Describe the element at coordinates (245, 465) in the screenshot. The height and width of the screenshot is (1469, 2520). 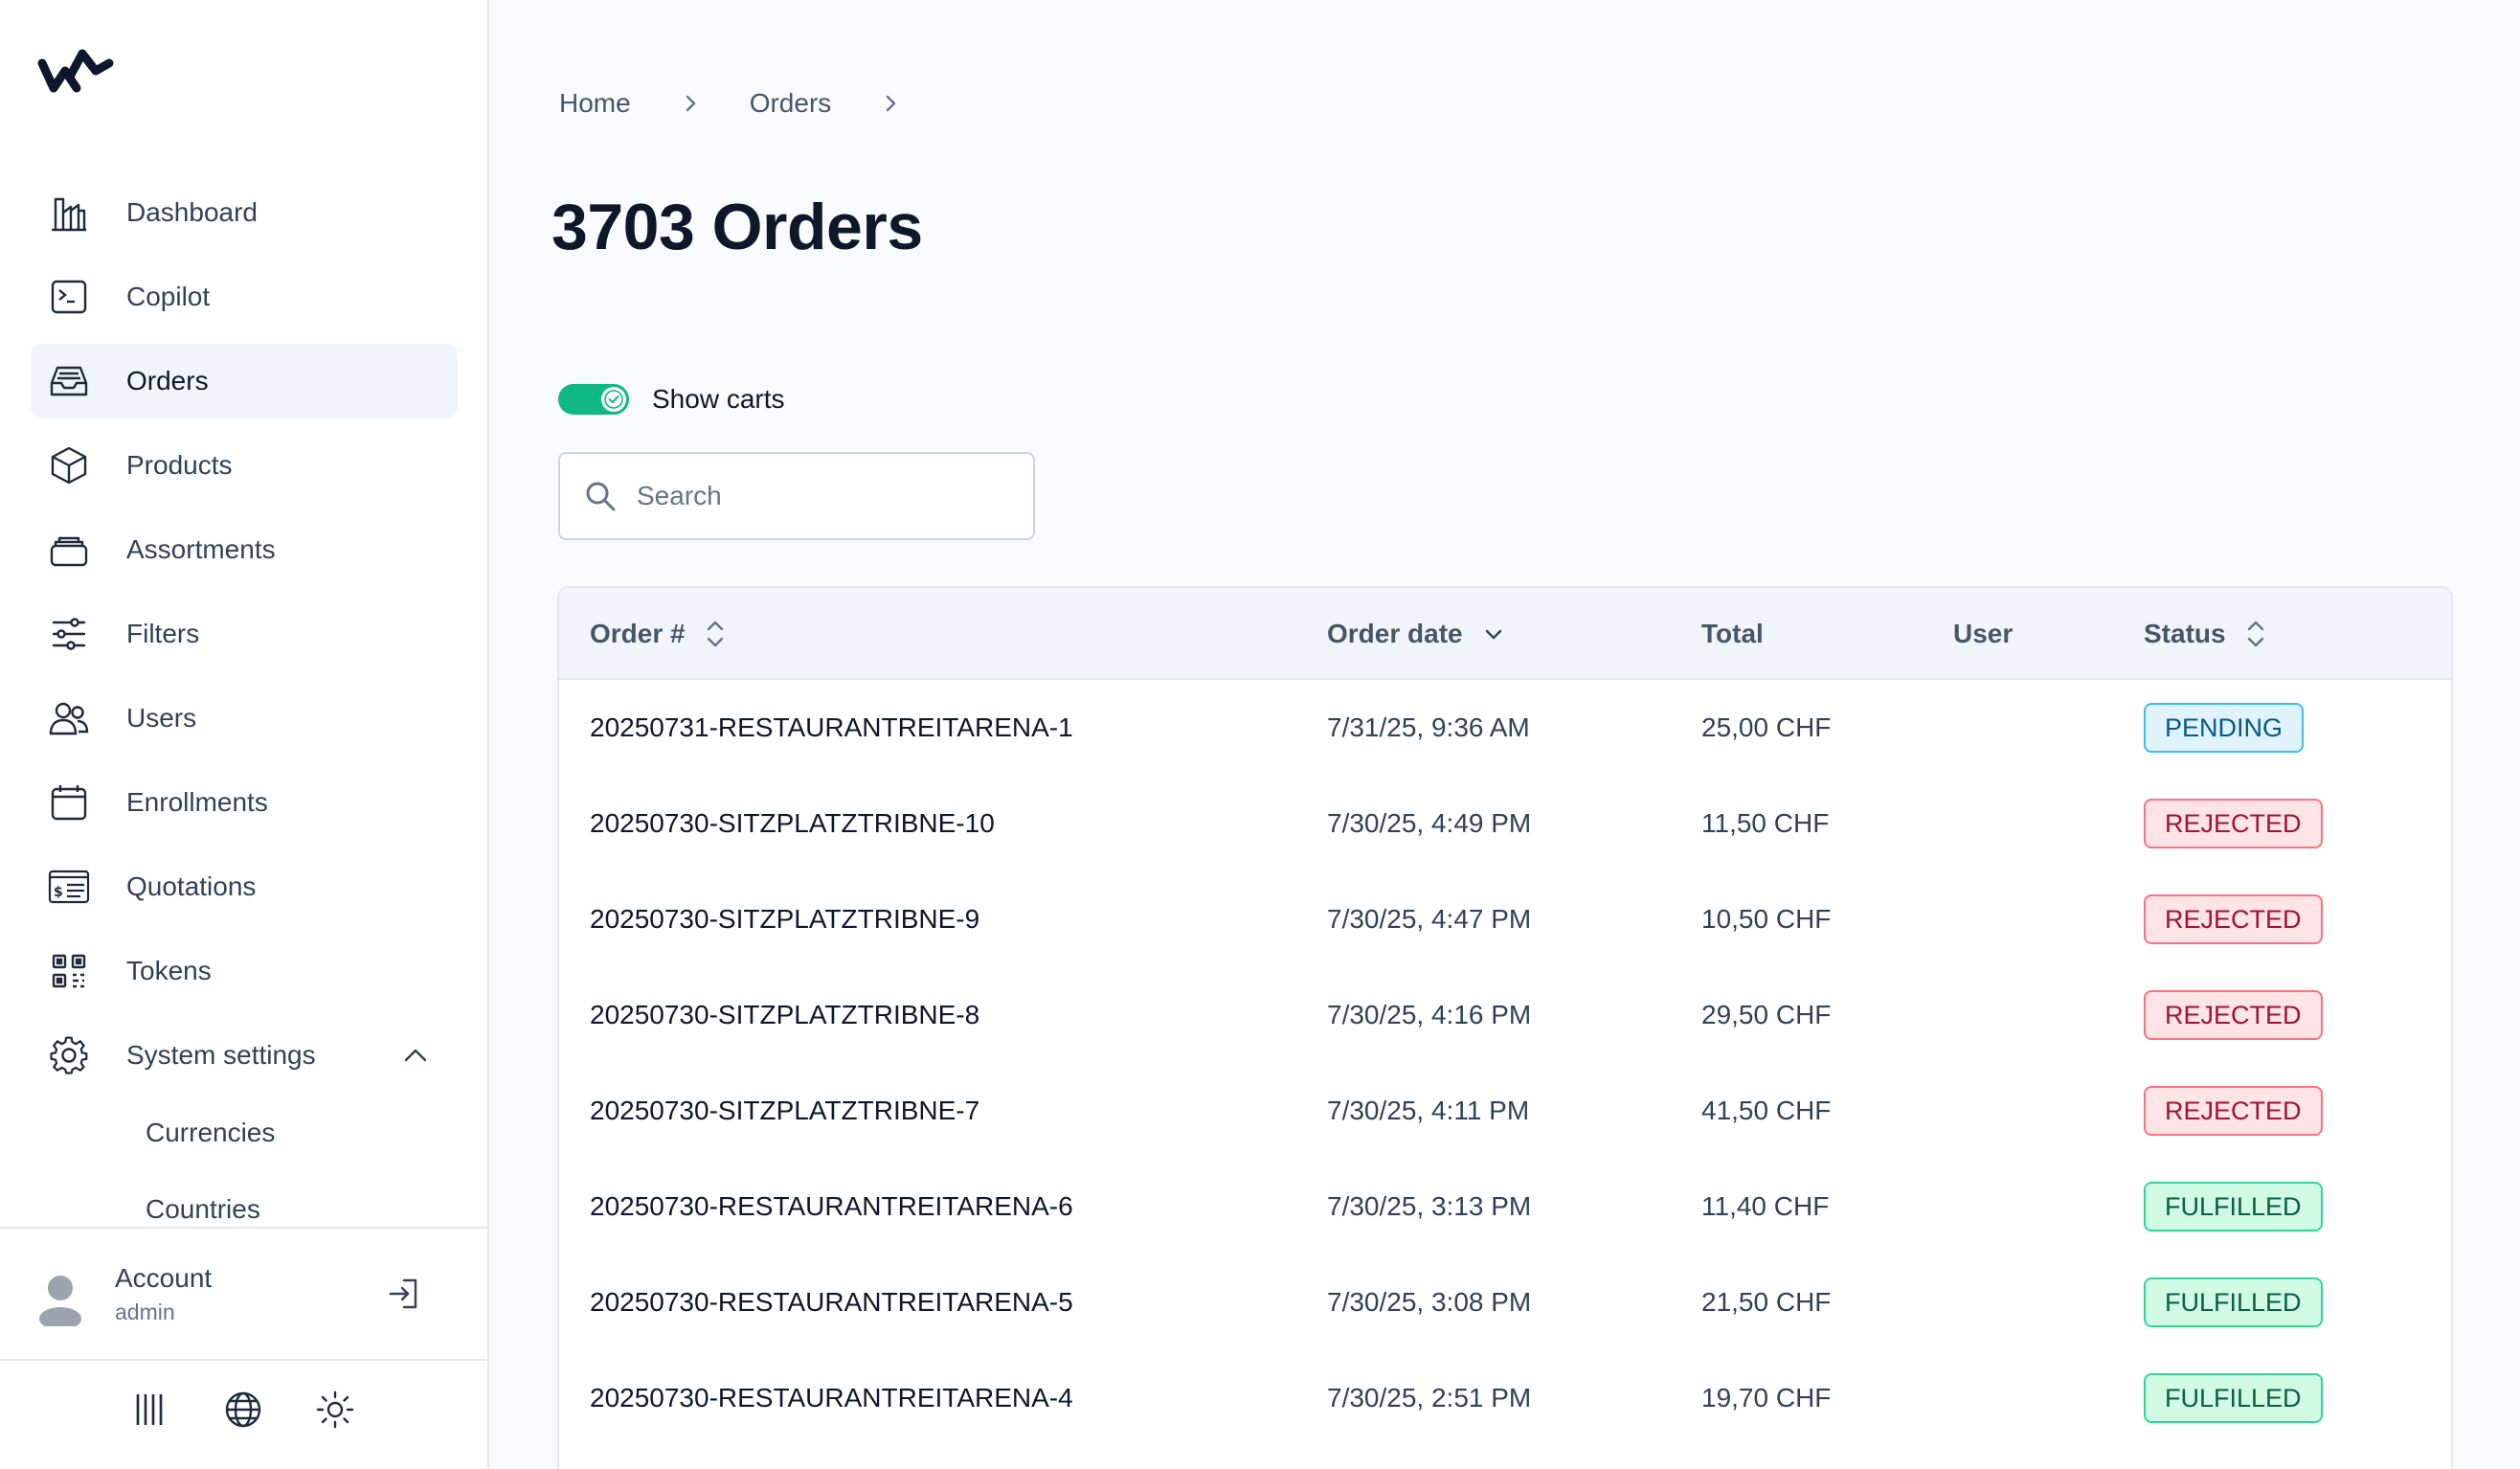
I see `sidebar-item-products: Products` at that location.